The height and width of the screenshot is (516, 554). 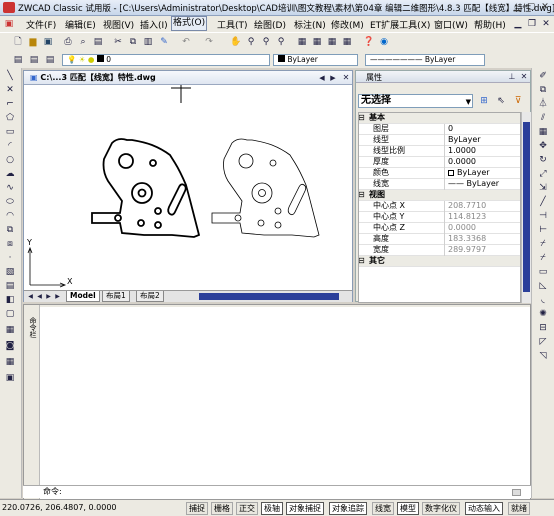 I want to click on close-button: ✕, so click(x=545, y=7).